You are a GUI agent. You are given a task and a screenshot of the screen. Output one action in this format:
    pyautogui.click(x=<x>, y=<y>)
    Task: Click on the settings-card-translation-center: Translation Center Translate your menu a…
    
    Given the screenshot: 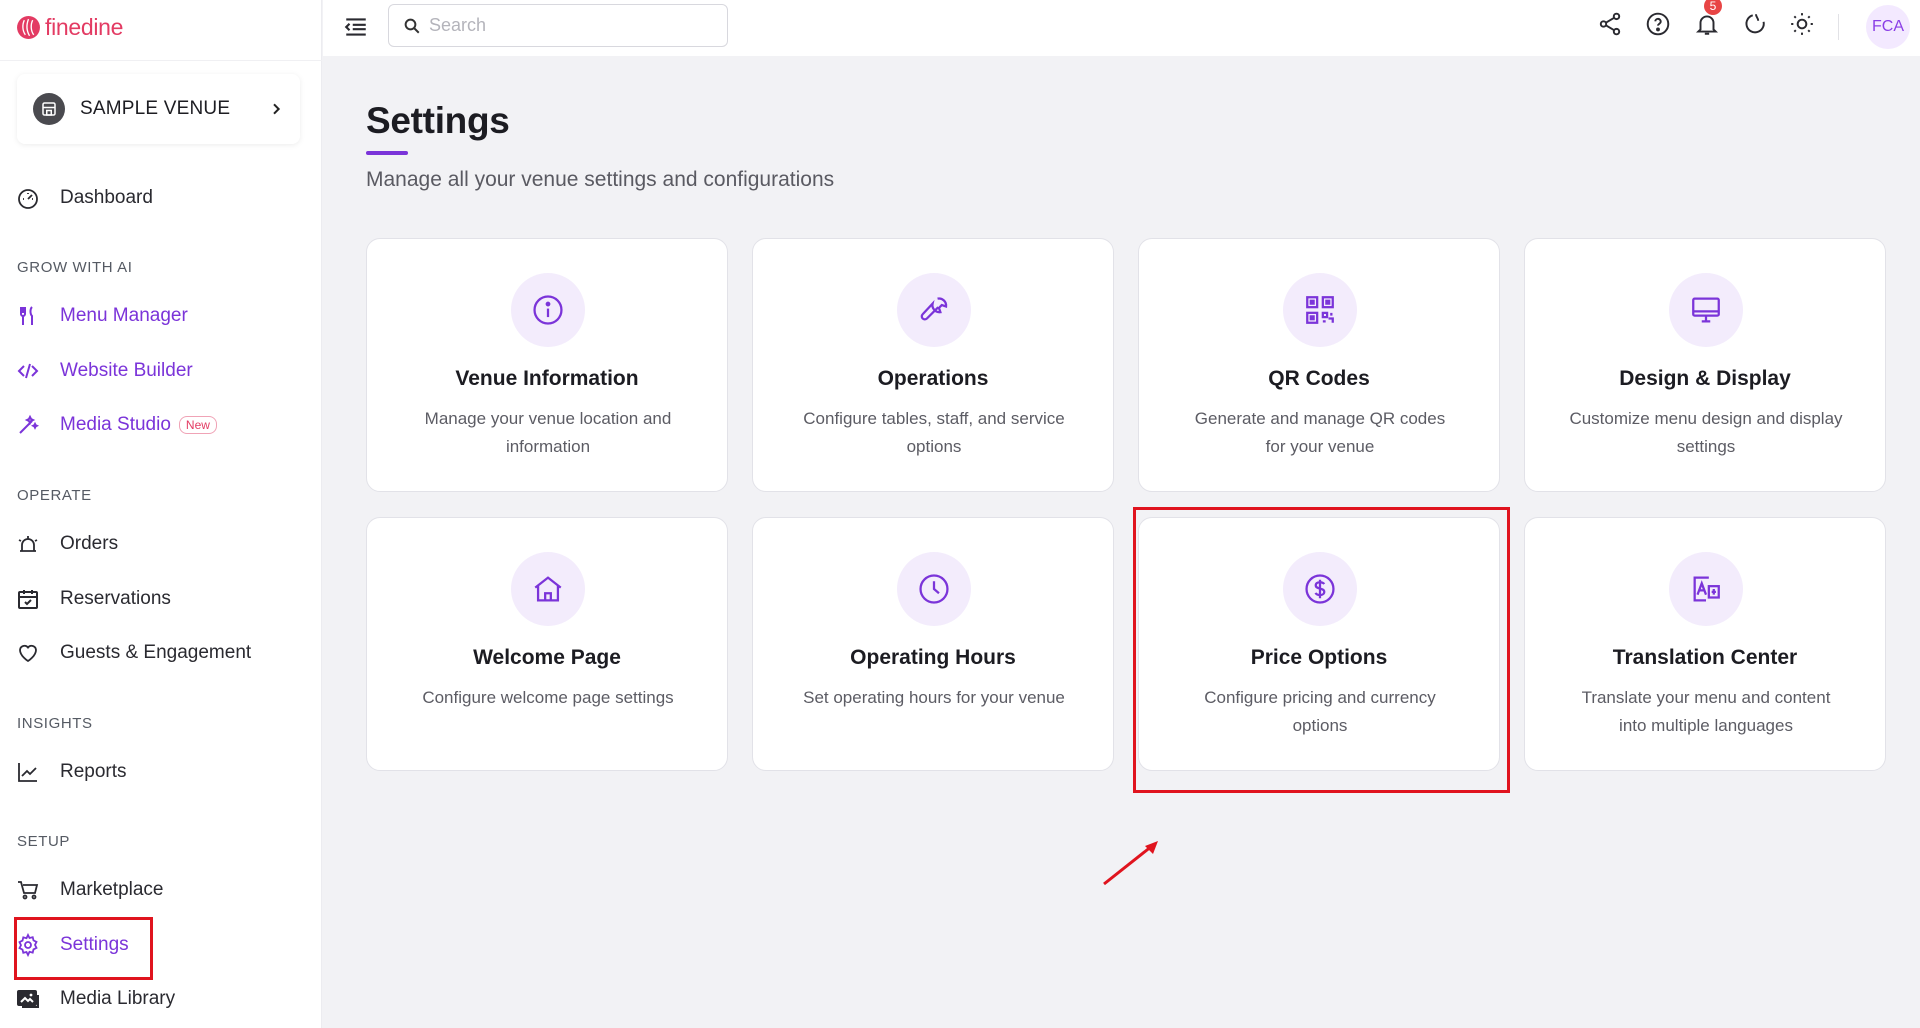 What is the action you would take?
    pyautogui.click(x=1705, y=644)
    